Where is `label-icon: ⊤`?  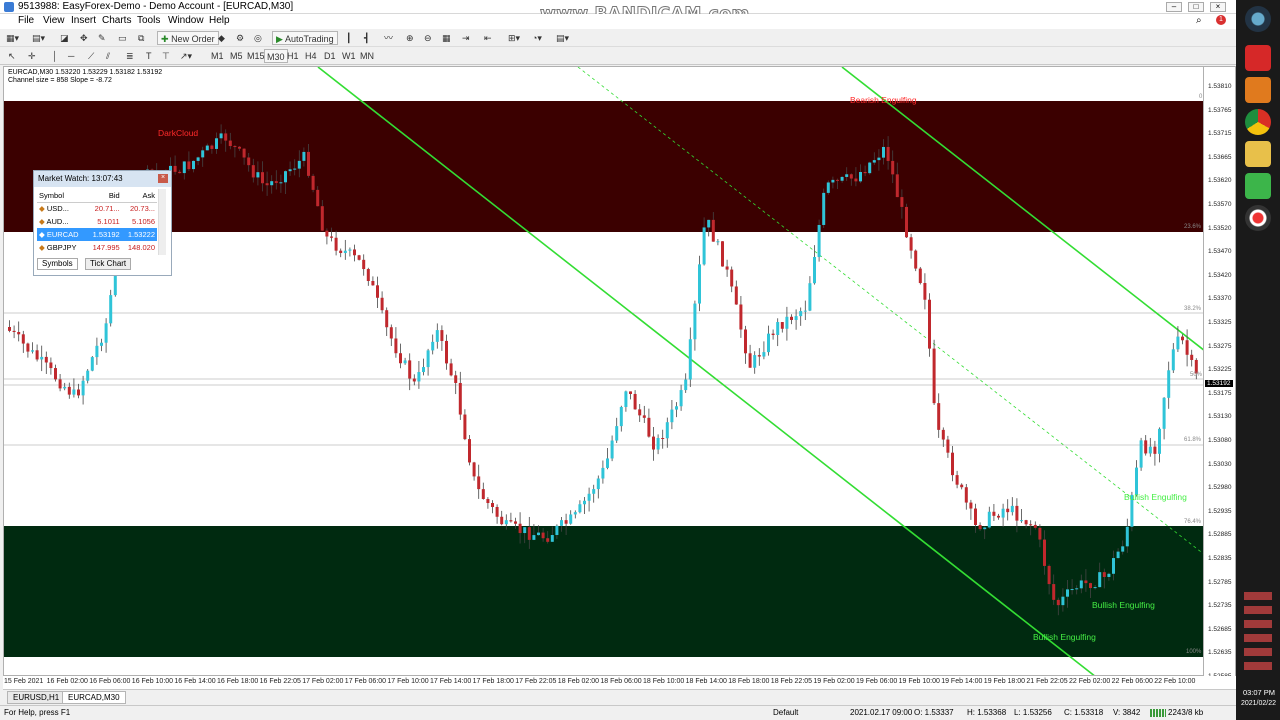
label-icon: ⊤ is located at coordinates (166, 56).